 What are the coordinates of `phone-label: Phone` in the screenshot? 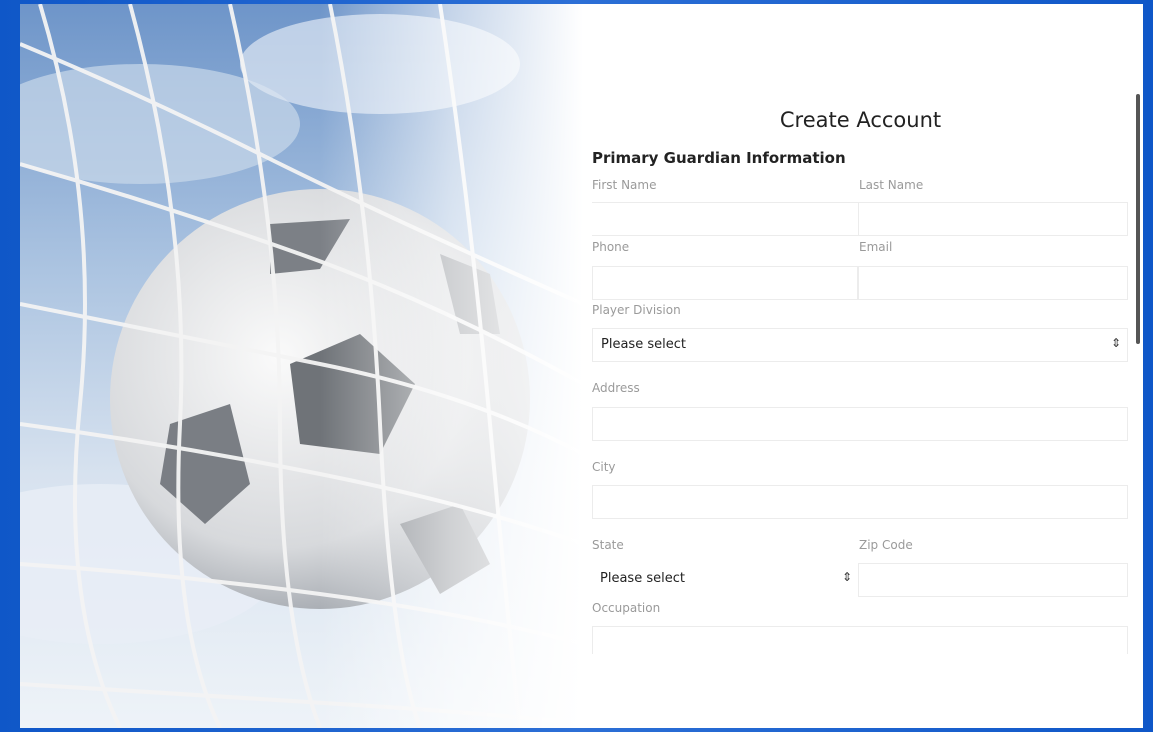 It's located at (611, 247).